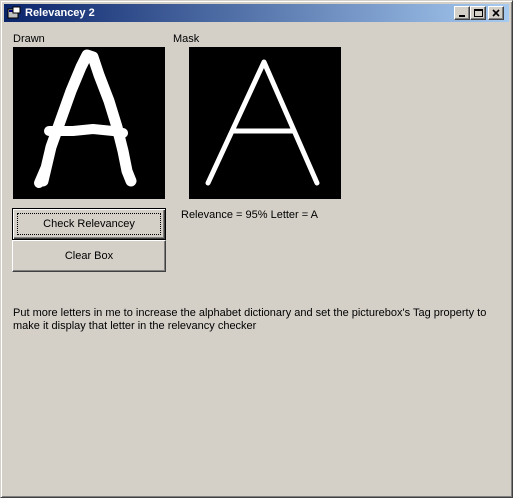  Describe the element at coordinates (249, 215) in the screenshot. I see `relevance-result: Relevance = 95% Letter = A` at that location.